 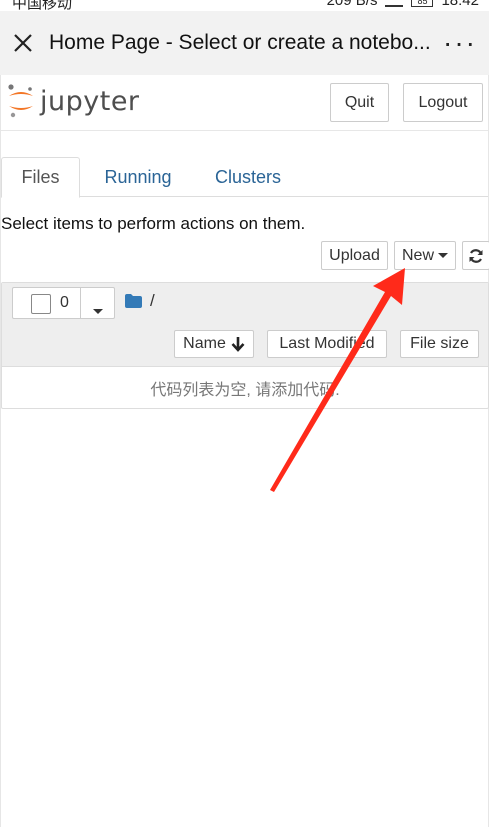 What do you see at coordinates (352, 4) in the screenshot?
I see `net-speed: 209 B/s` at bounding box center [352, 4].